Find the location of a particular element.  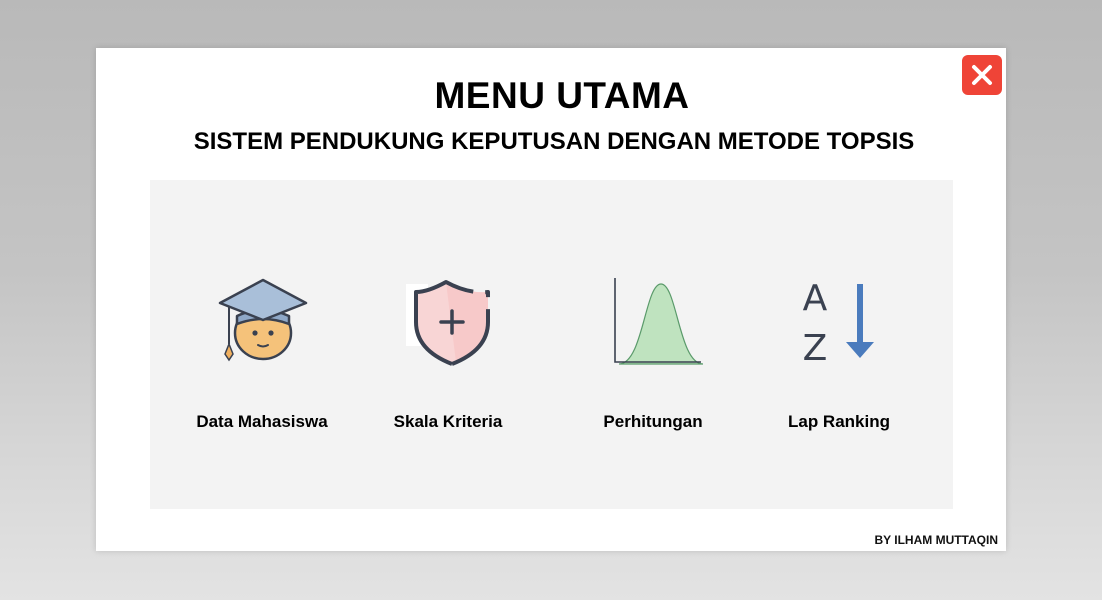

menu-item-perhitungan: Perhitungan is located at coordinates (653, 361).